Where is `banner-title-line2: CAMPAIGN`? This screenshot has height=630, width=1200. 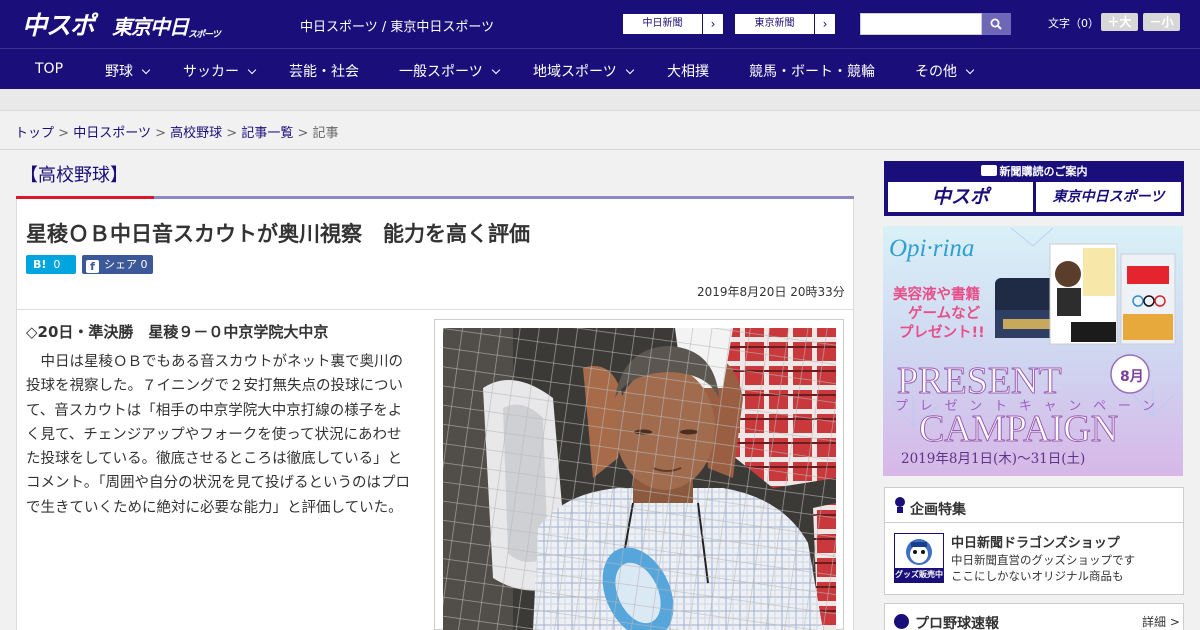 banner-title-line2: CAMPAIGN is located at coordinates (1018, 429).